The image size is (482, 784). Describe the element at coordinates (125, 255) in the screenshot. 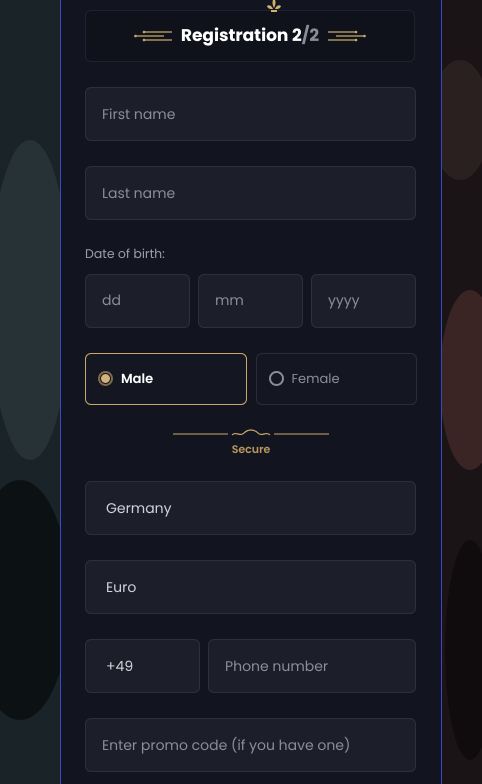

I see `field-label: Date of birth:` at that location.